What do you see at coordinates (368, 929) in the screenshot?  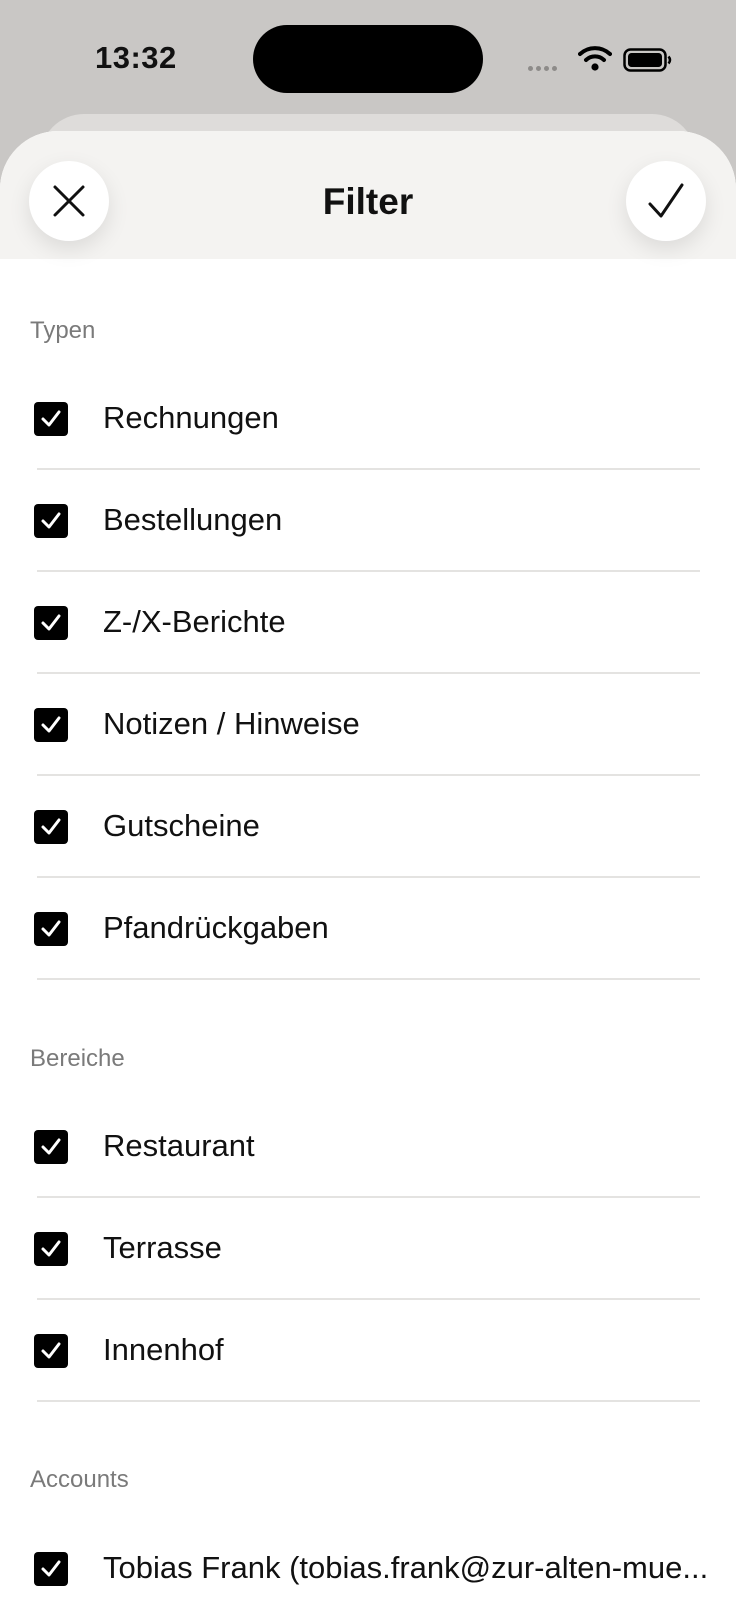 I see `filter-row-pfandrueckgaben: Pfandrückgaben` at bounding box center [368, 929].